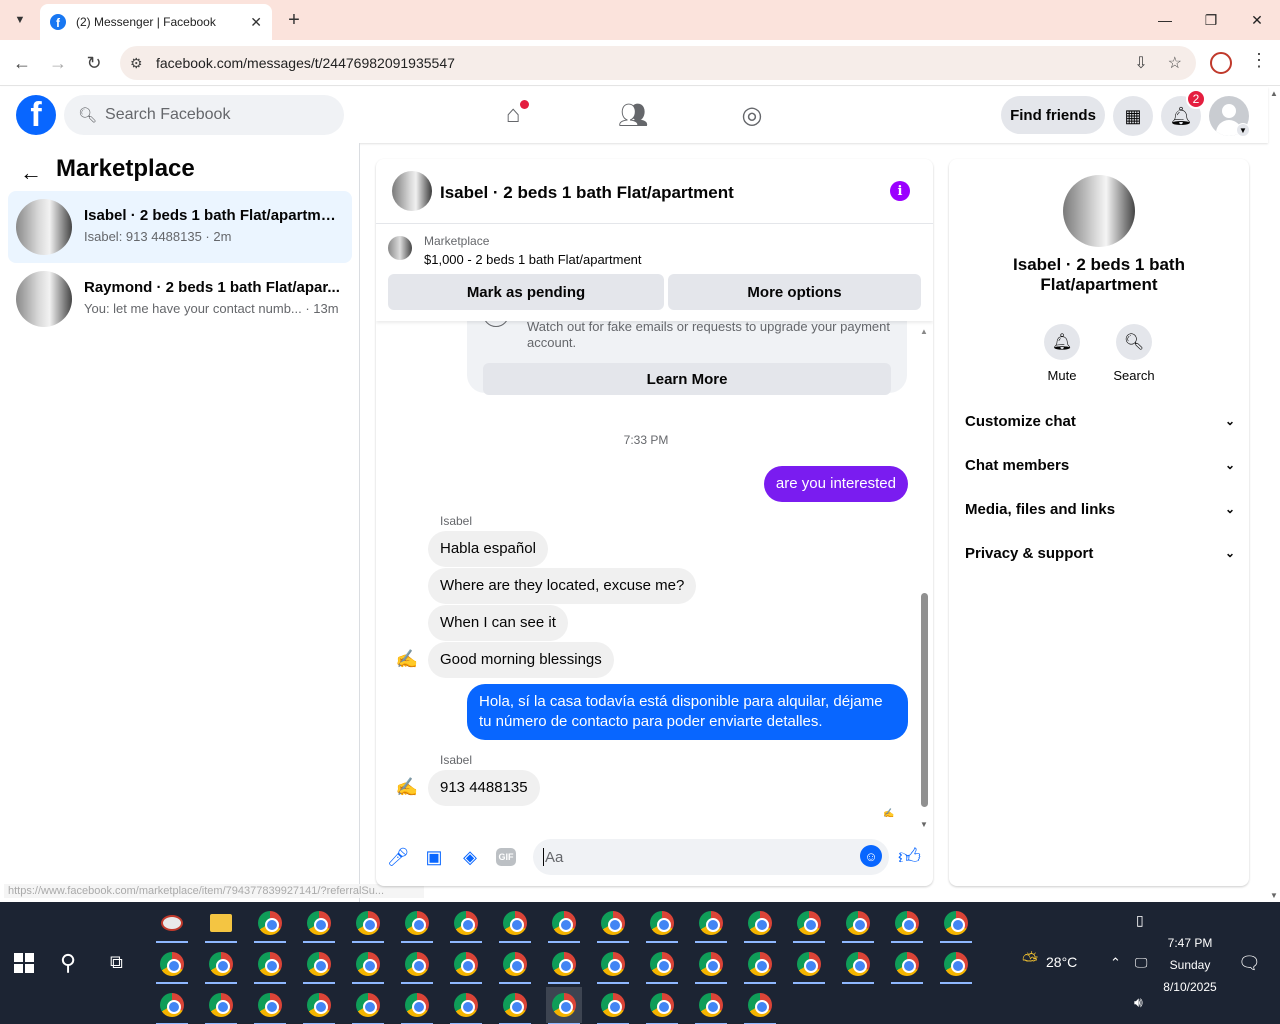  I want to click on account-chevron-down-icon: ▼, so click(1243, 130).